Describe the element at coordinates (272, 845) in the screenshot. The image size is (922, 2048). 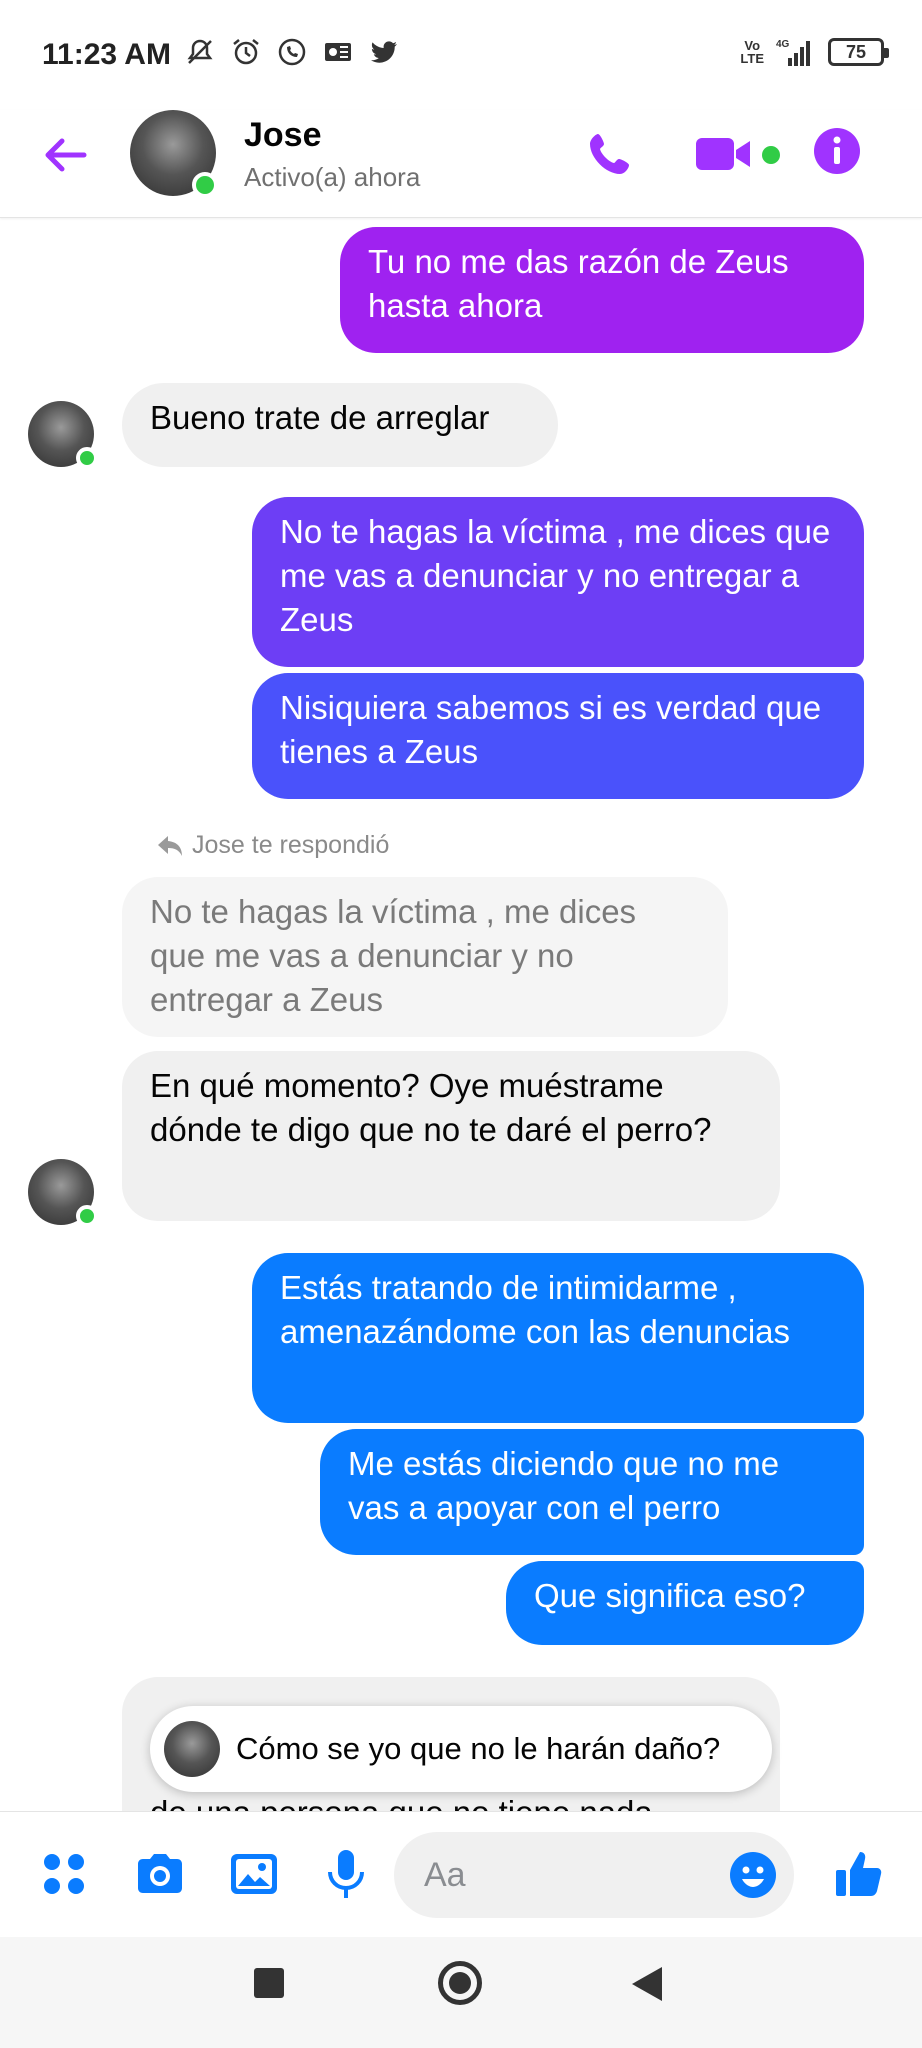
I see `reply-indicator: Jose te respondió` at that location.